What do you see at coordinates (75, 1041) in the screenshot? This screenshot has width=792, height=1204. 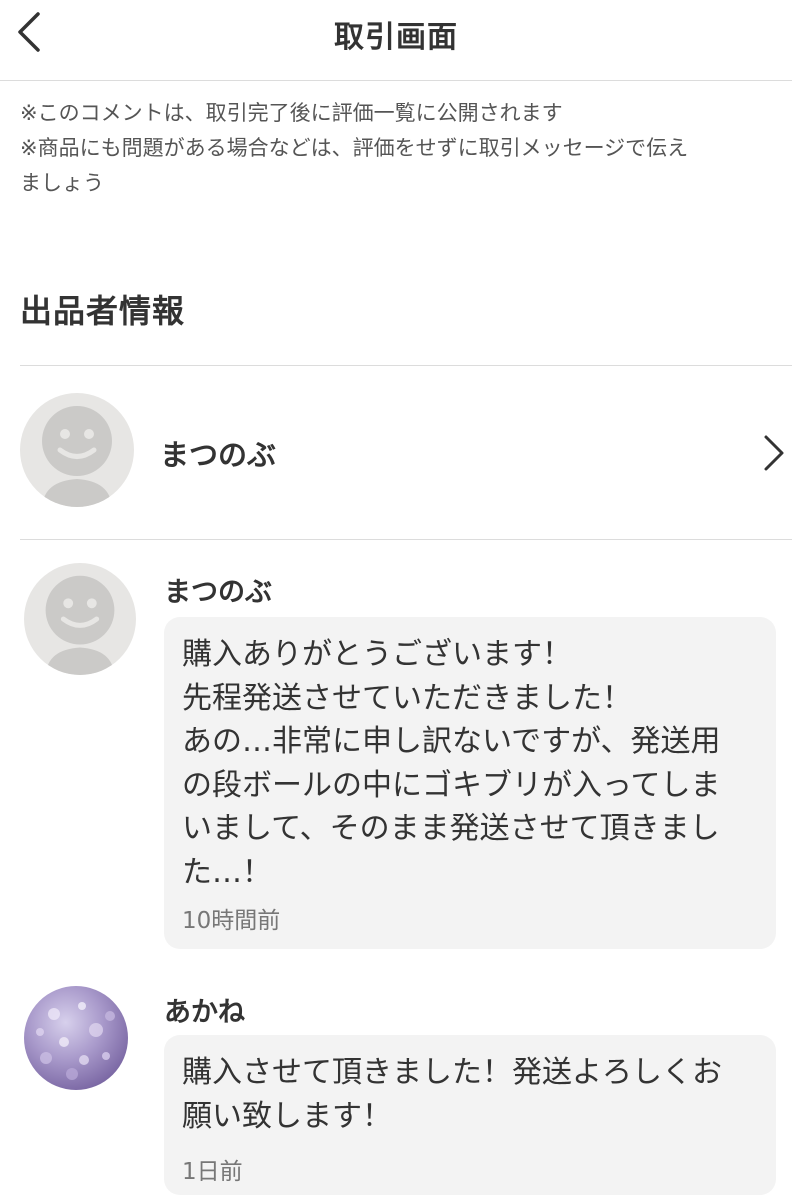 I see `flower-photo-avatar` at bounding box center [75, 1041].